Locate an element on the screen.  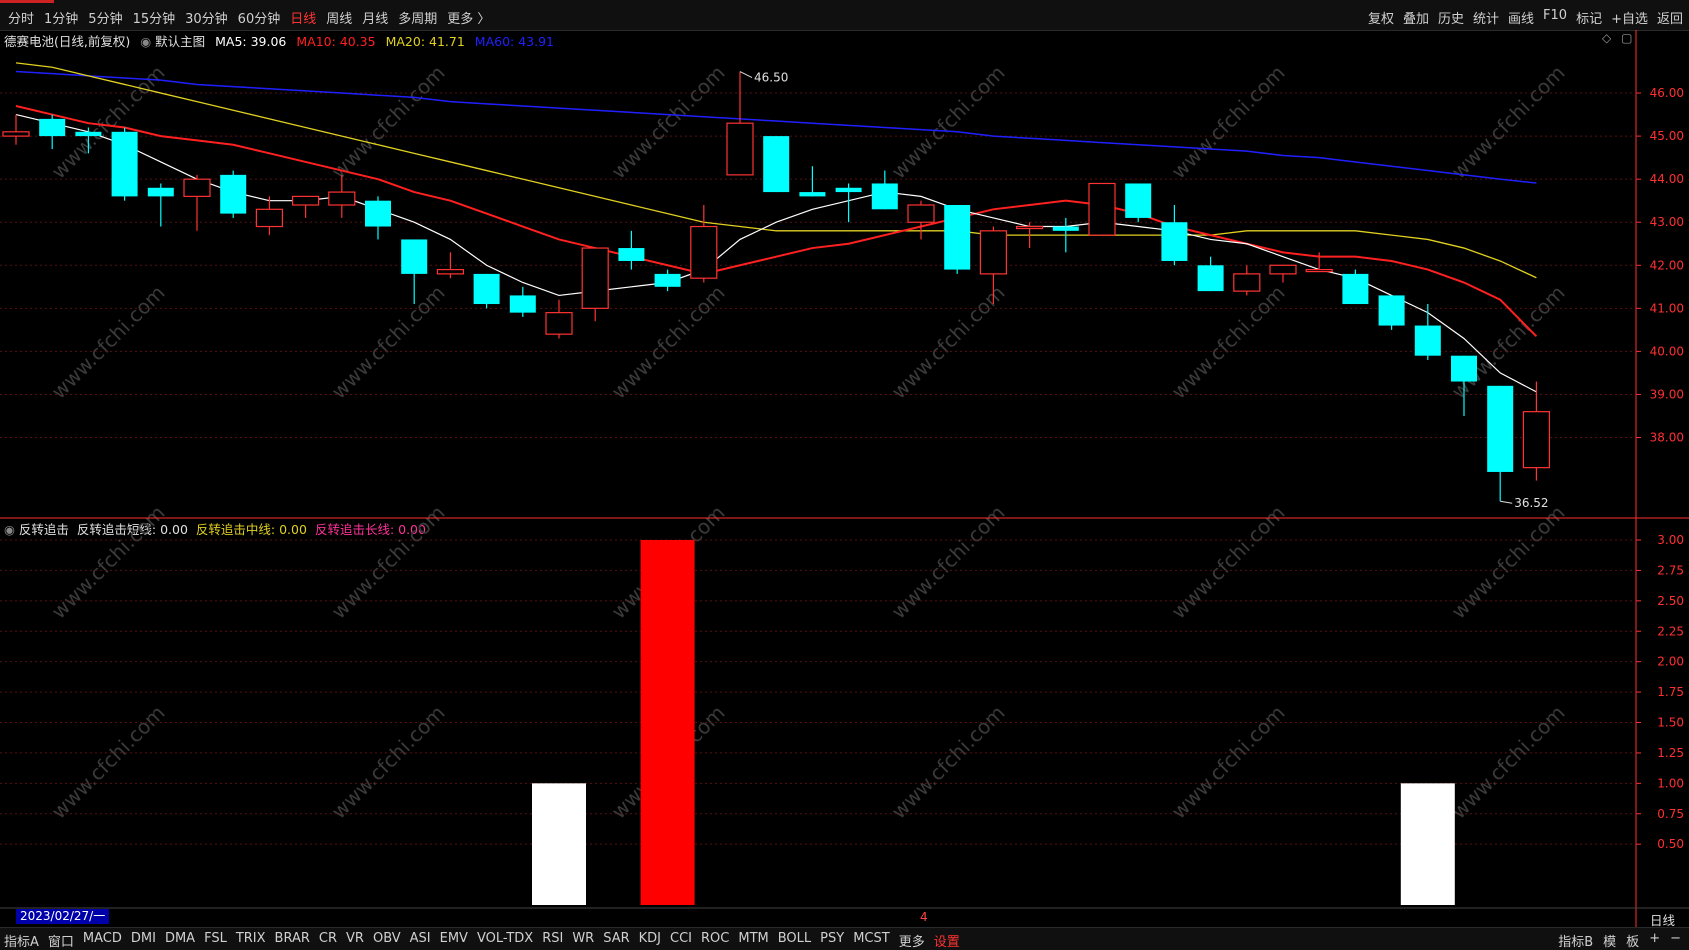
bbLeft-item-14: RSI is located at coordinates (552, 940).